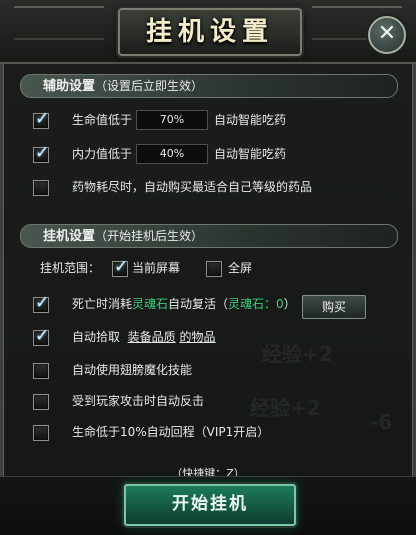  What do you see at coordinates (102, 304) in the screenshot?
I see `revive-prefix: 死亡时消耗` at bounding box center [102, 304].